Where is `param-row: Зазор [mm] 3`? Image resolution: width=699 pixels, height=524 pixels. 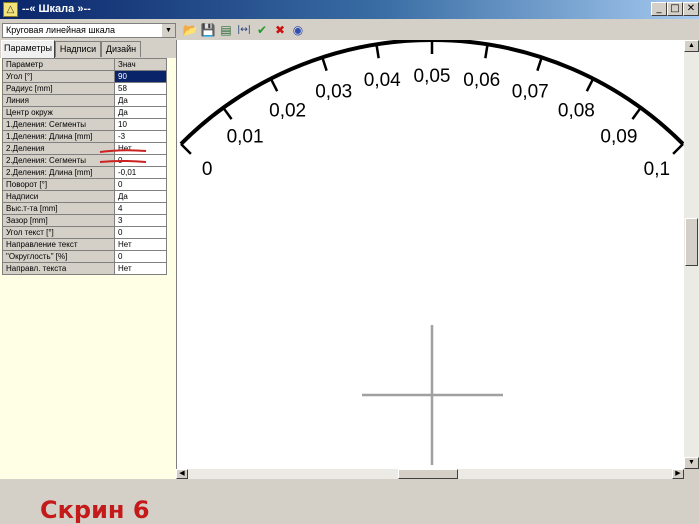 param-row: Зазор [mm] 3 is located at coordinates (84, 220).